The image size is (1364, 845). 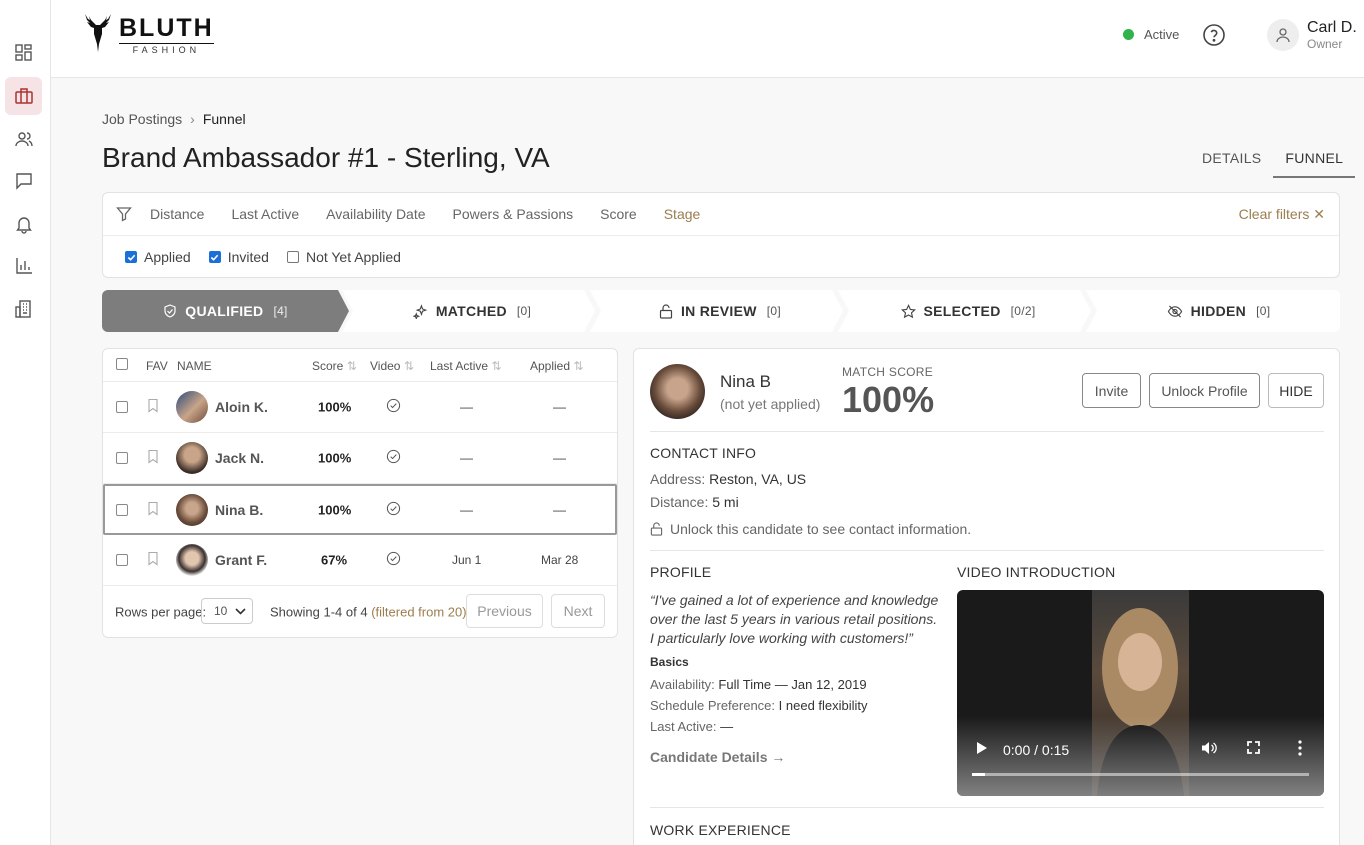 I want to click on clear-filters-button: Clear filters ✕, so click(x=1282, y=214).